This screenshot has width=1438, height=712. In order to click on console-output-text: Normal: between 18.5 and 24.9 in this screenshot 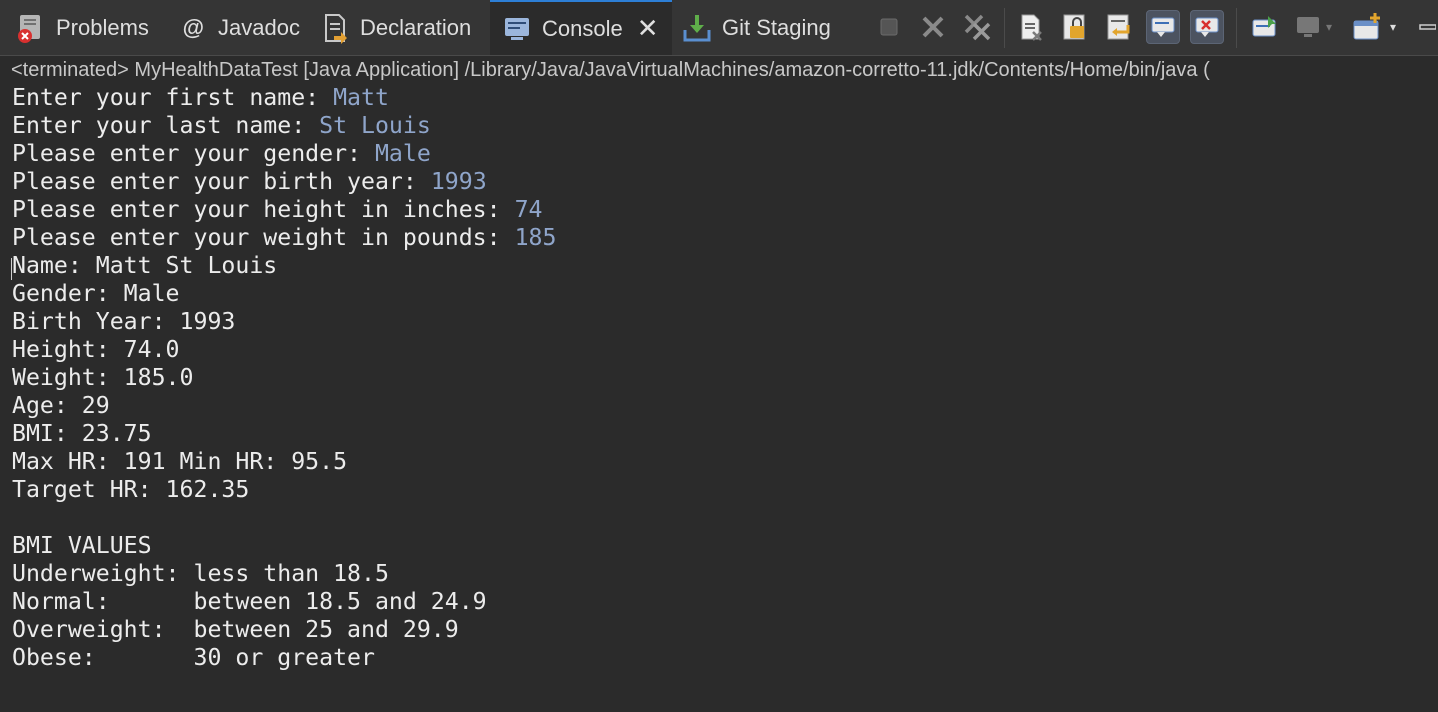, I will do `click(249, 601)`.